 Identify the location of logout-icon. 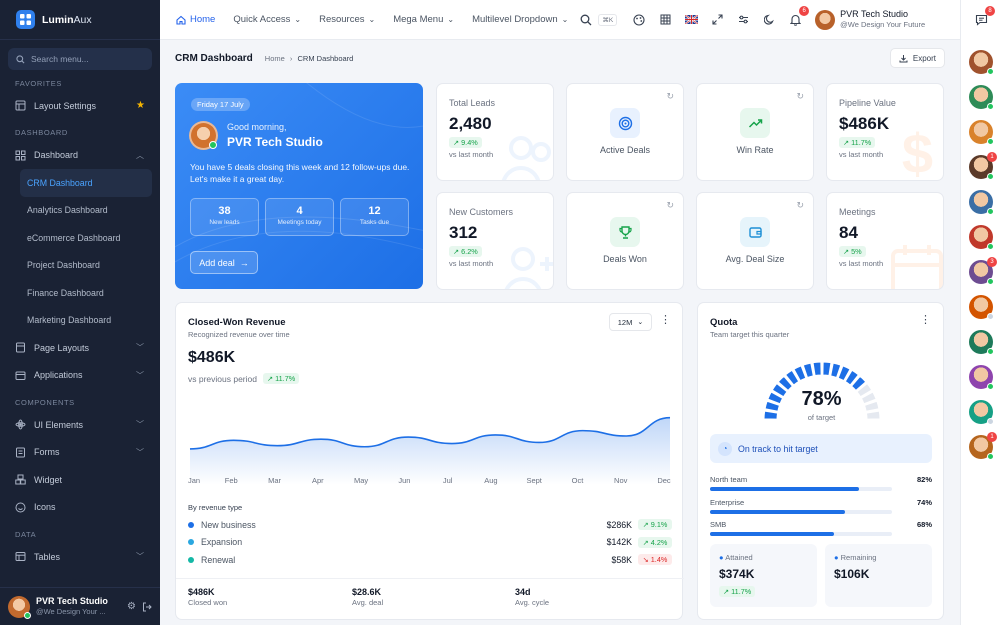
(147, 607).